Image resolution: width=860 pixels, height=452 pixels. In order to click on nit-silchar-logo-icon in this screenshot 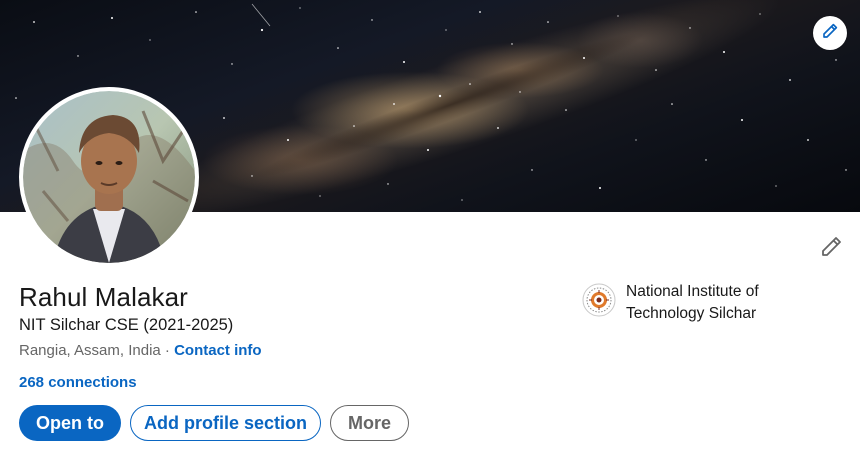, I will do `click(599, 300)`.